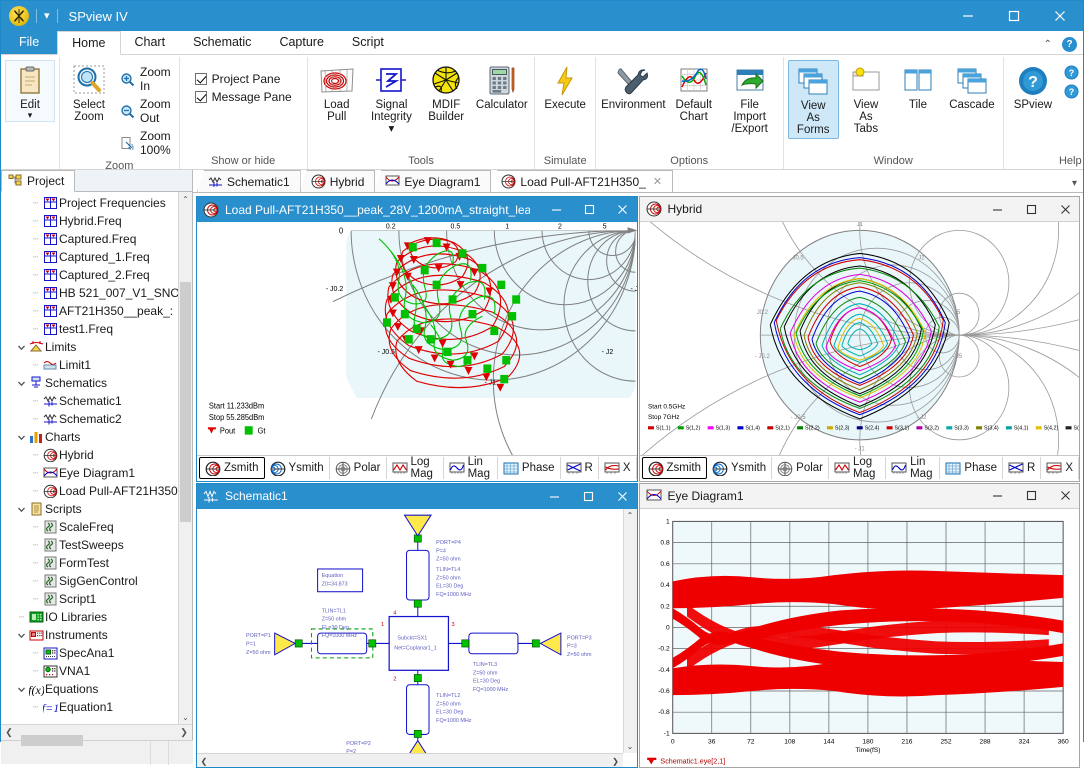 The height and width of the screenshot is (771, 1084). What do you see at coordinates (297, 468) in the screenshot?
I see `load-pull-chart-tab-ysmith: Ysmith` at bounding box center [297, 468].